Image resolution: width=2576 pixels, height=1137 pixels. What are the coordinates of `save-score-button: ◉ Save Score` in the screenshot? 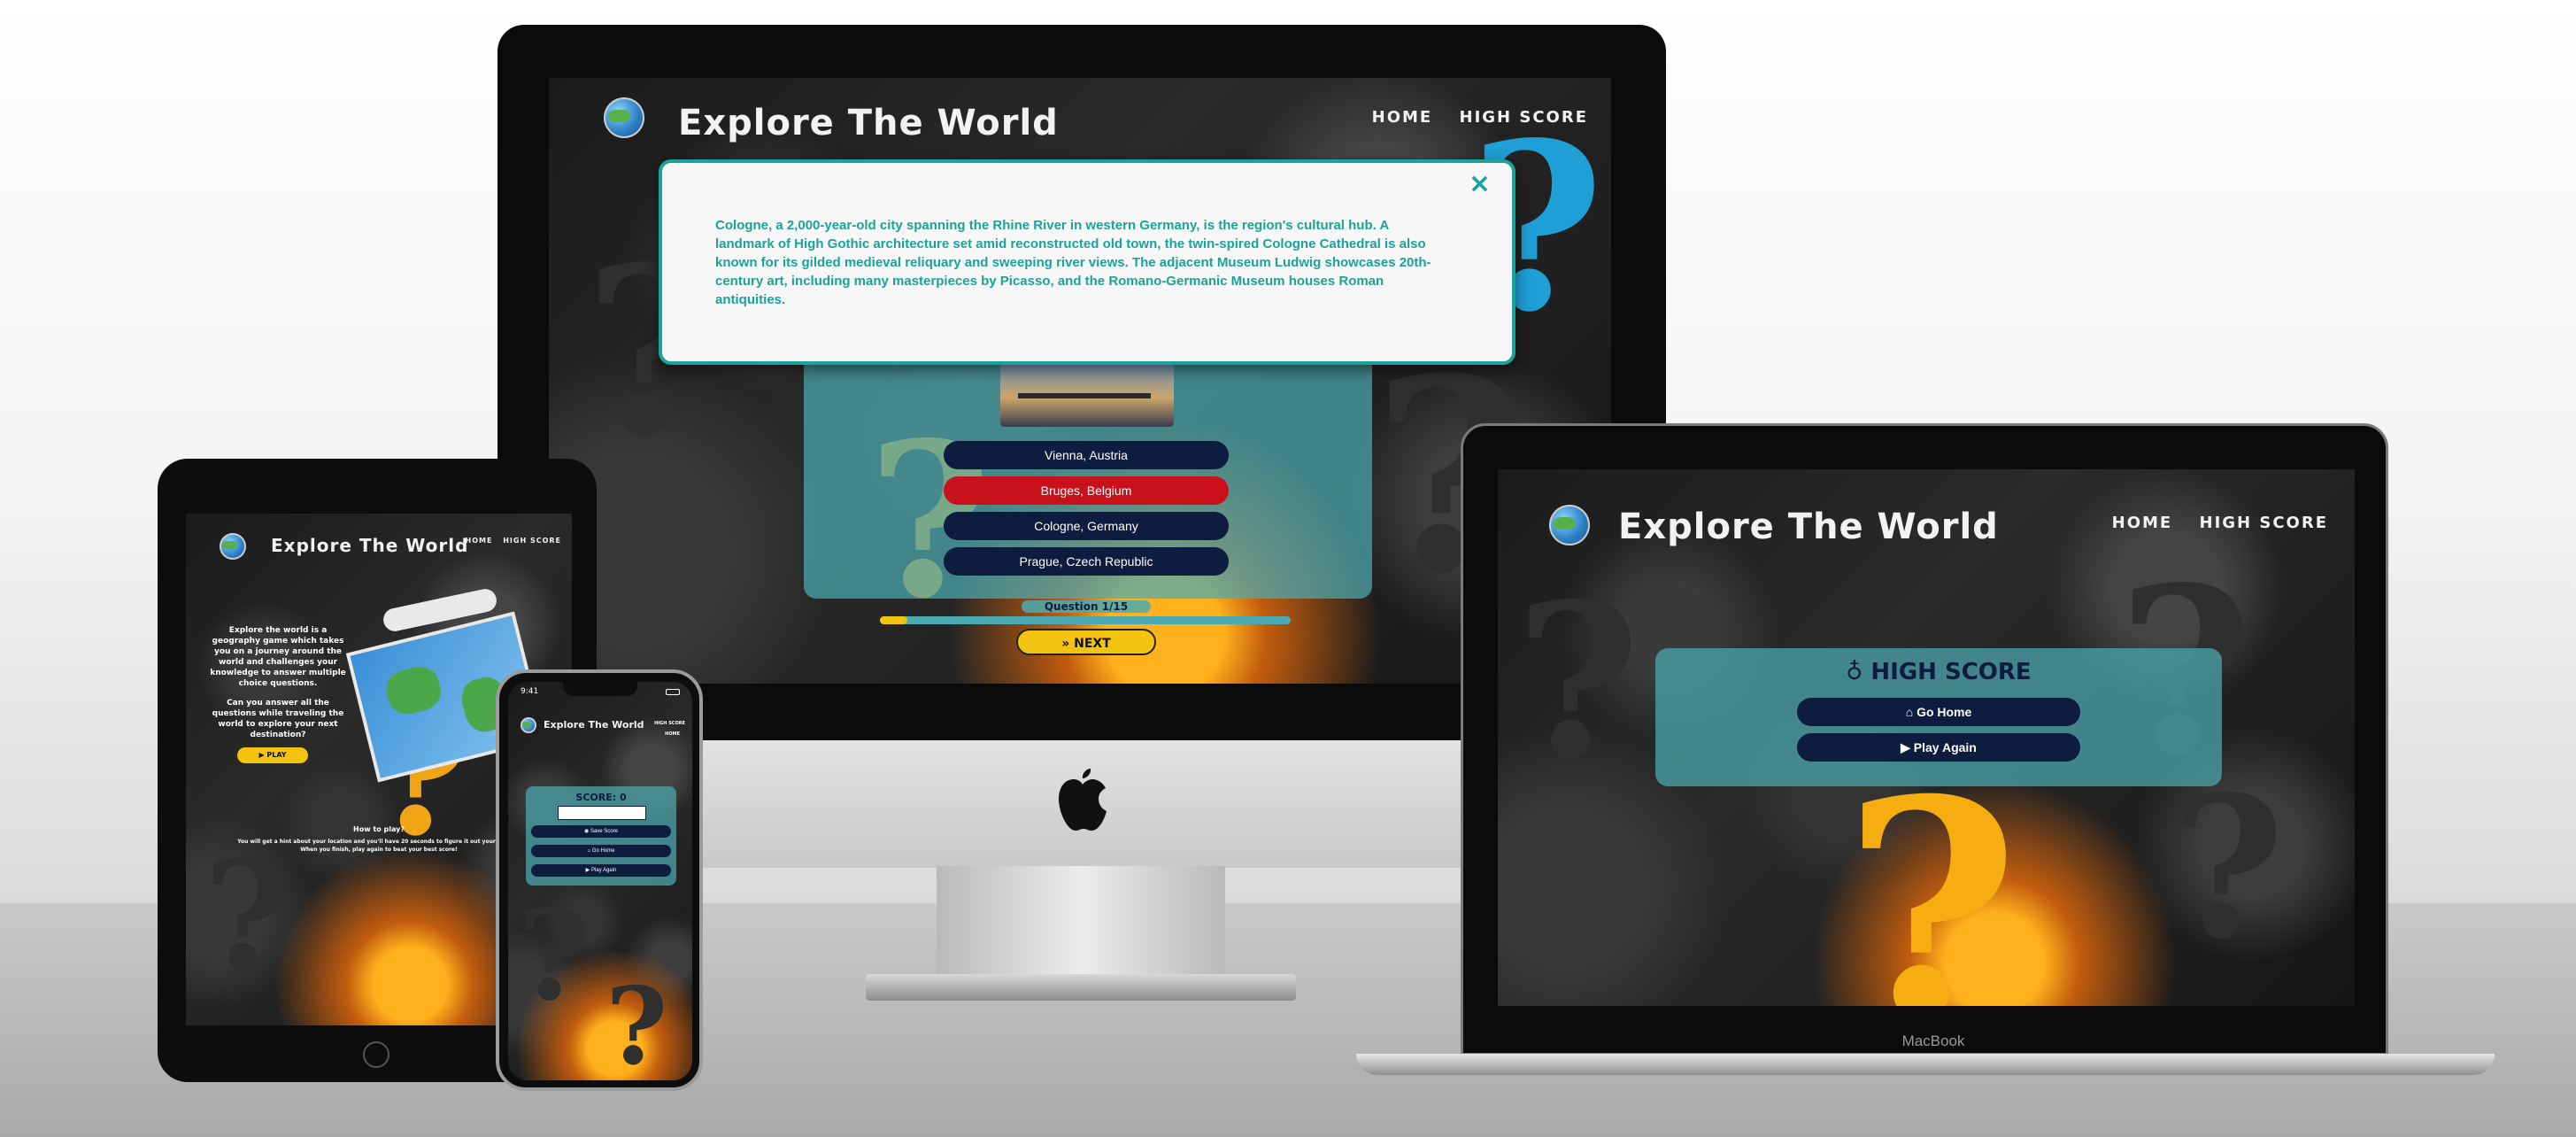 It's located at (601, 831).